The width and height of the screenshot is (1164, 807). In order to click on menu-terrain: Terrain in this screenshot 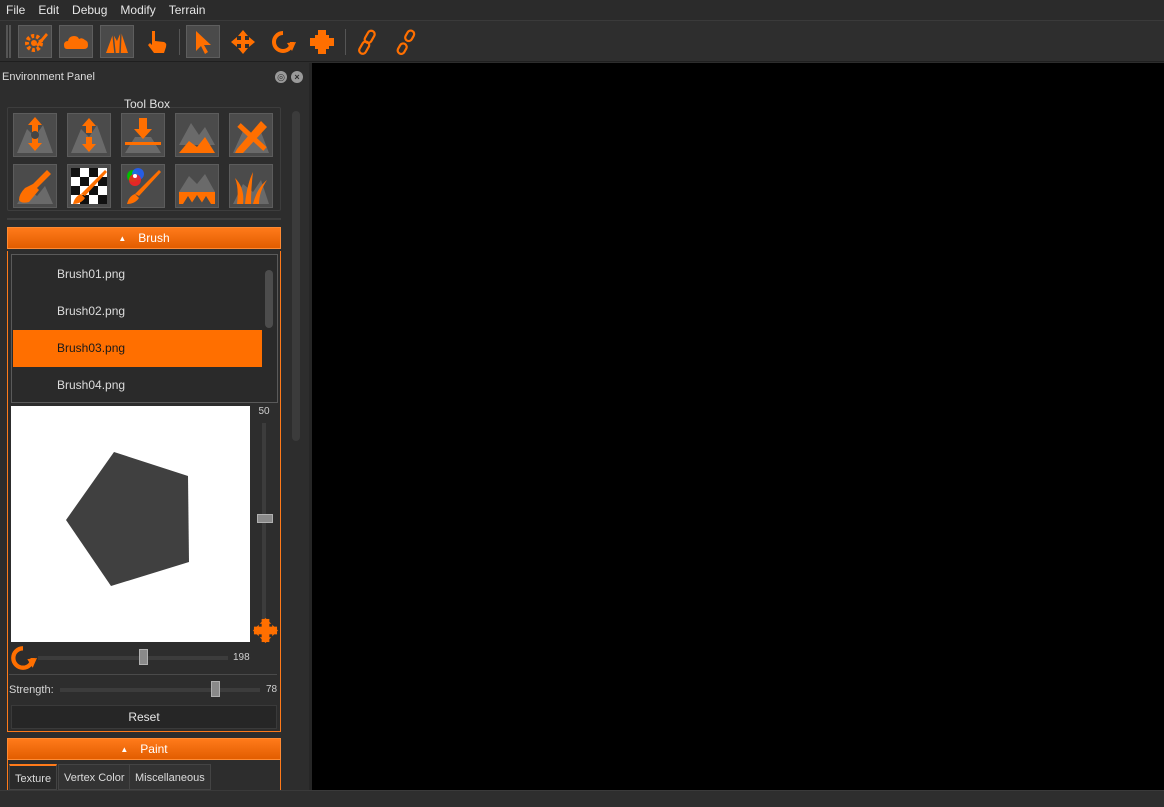, I will do `click(188, 10)`.